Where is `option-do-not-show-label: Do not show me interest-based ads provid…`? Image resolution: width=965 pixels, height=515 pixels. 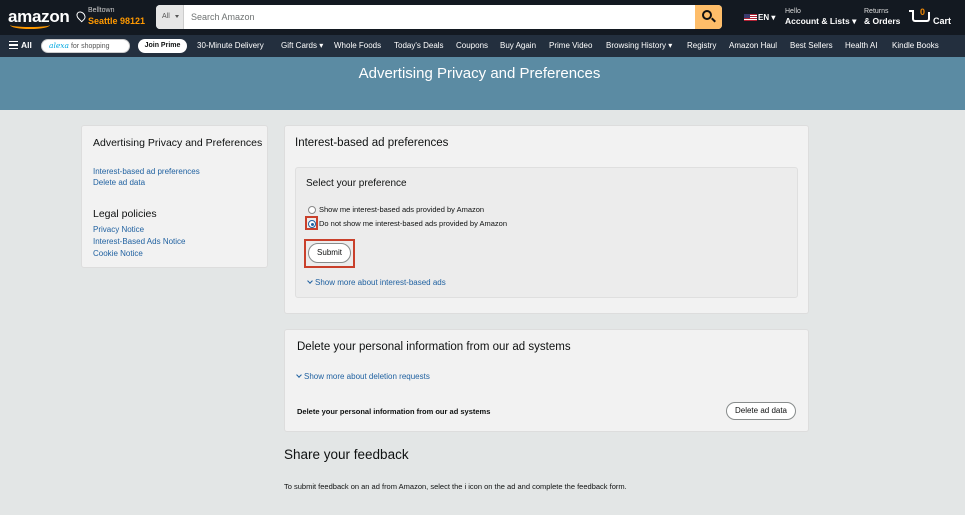
option-do-not-show-label: Do not show me interest-based ads provid… is located at coordinates (413, 223).